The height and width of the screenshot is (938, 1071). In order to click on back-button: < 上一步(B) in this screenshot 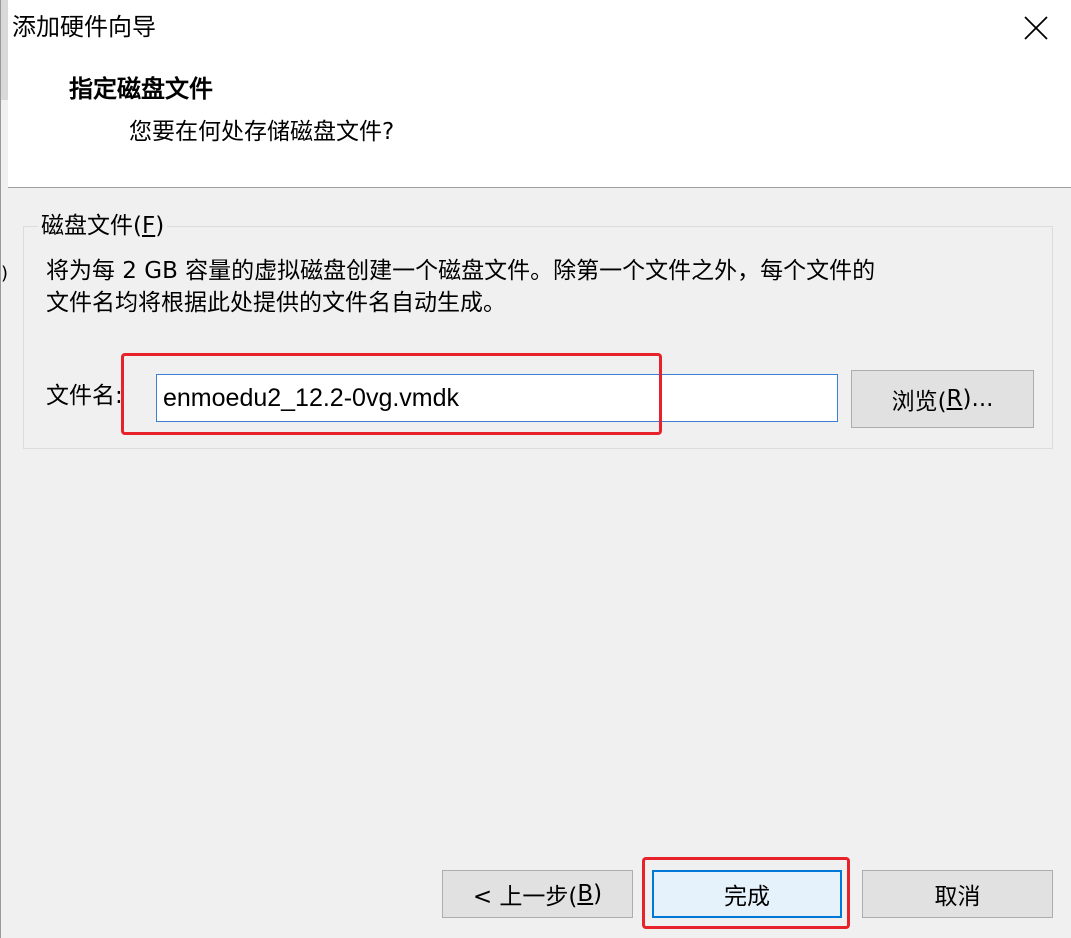, I will do `click(537, 894)`.